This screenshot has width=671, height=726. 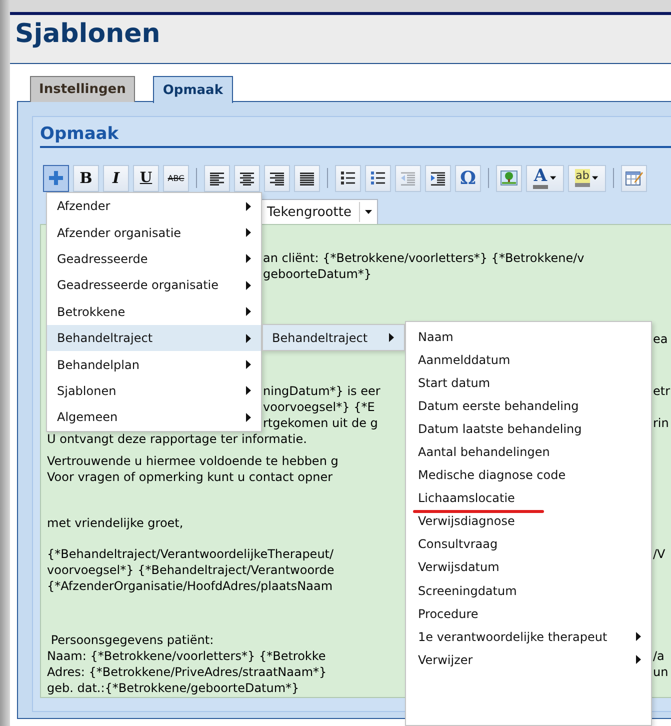 I want to click on editor-text: Voor vragen of opmerking kunt u contact opner, so click(x=190, y=477).